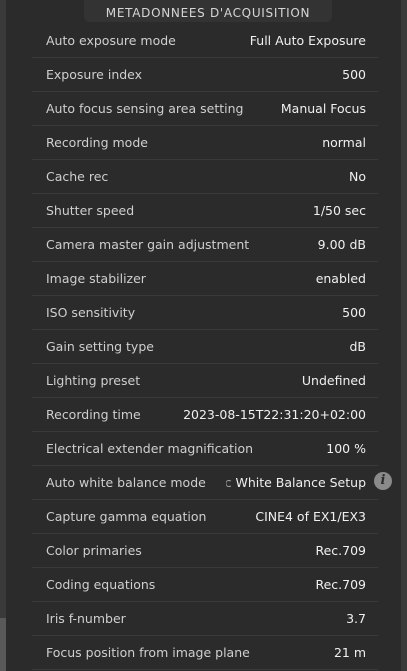  Describe the element at coordinates (148, 652) in the screenshot. I see `metadata-label: Focus position from image plane` at that location.